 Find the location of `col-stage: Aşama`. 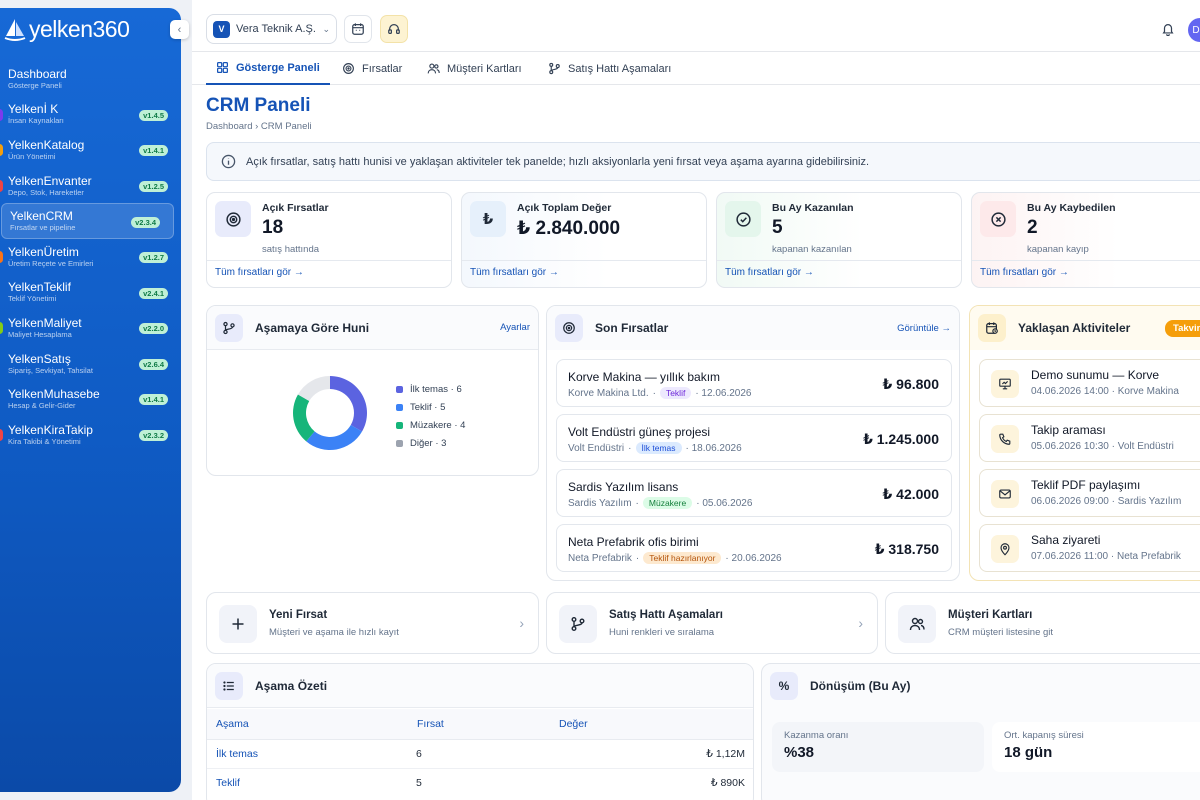

col-stage: Aşama is located at coordinates (232, 723).